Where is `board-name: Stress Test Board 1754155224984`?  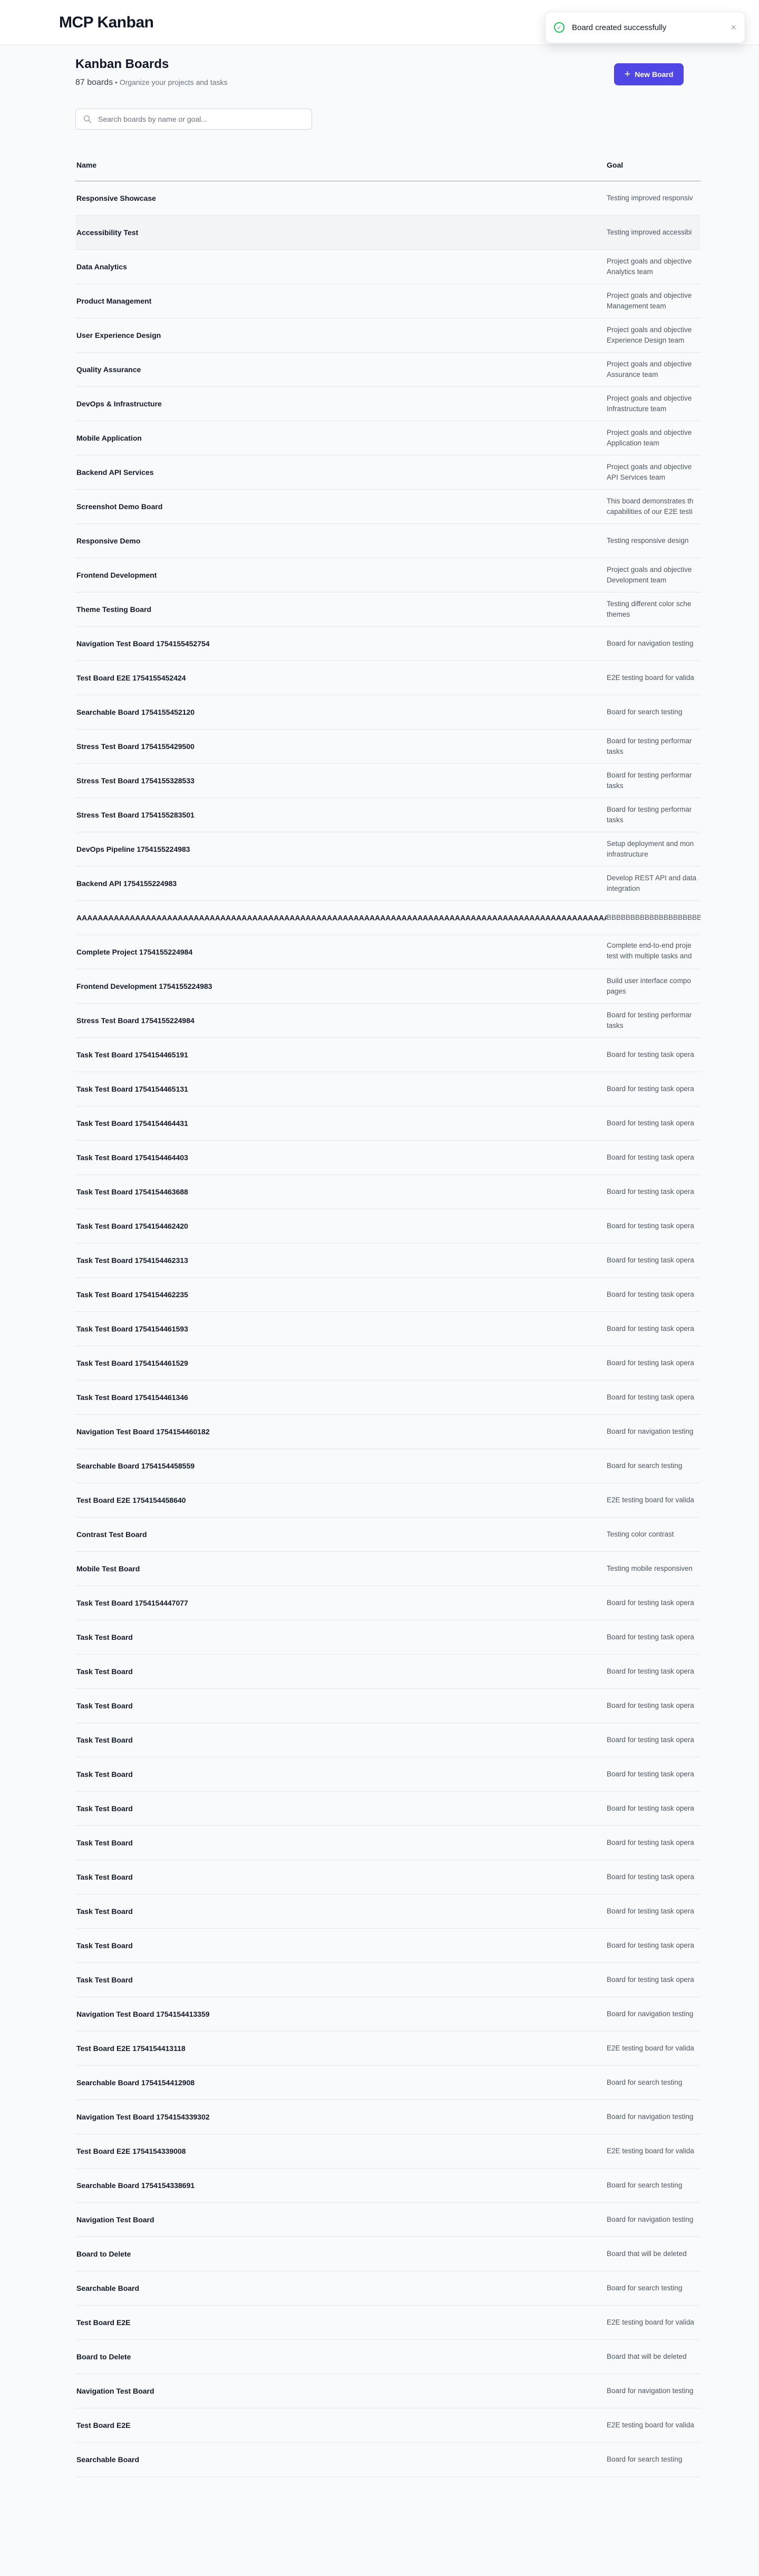
board-name: Stress Test Board 1754155224984 is located at coordinates (341, 1020).